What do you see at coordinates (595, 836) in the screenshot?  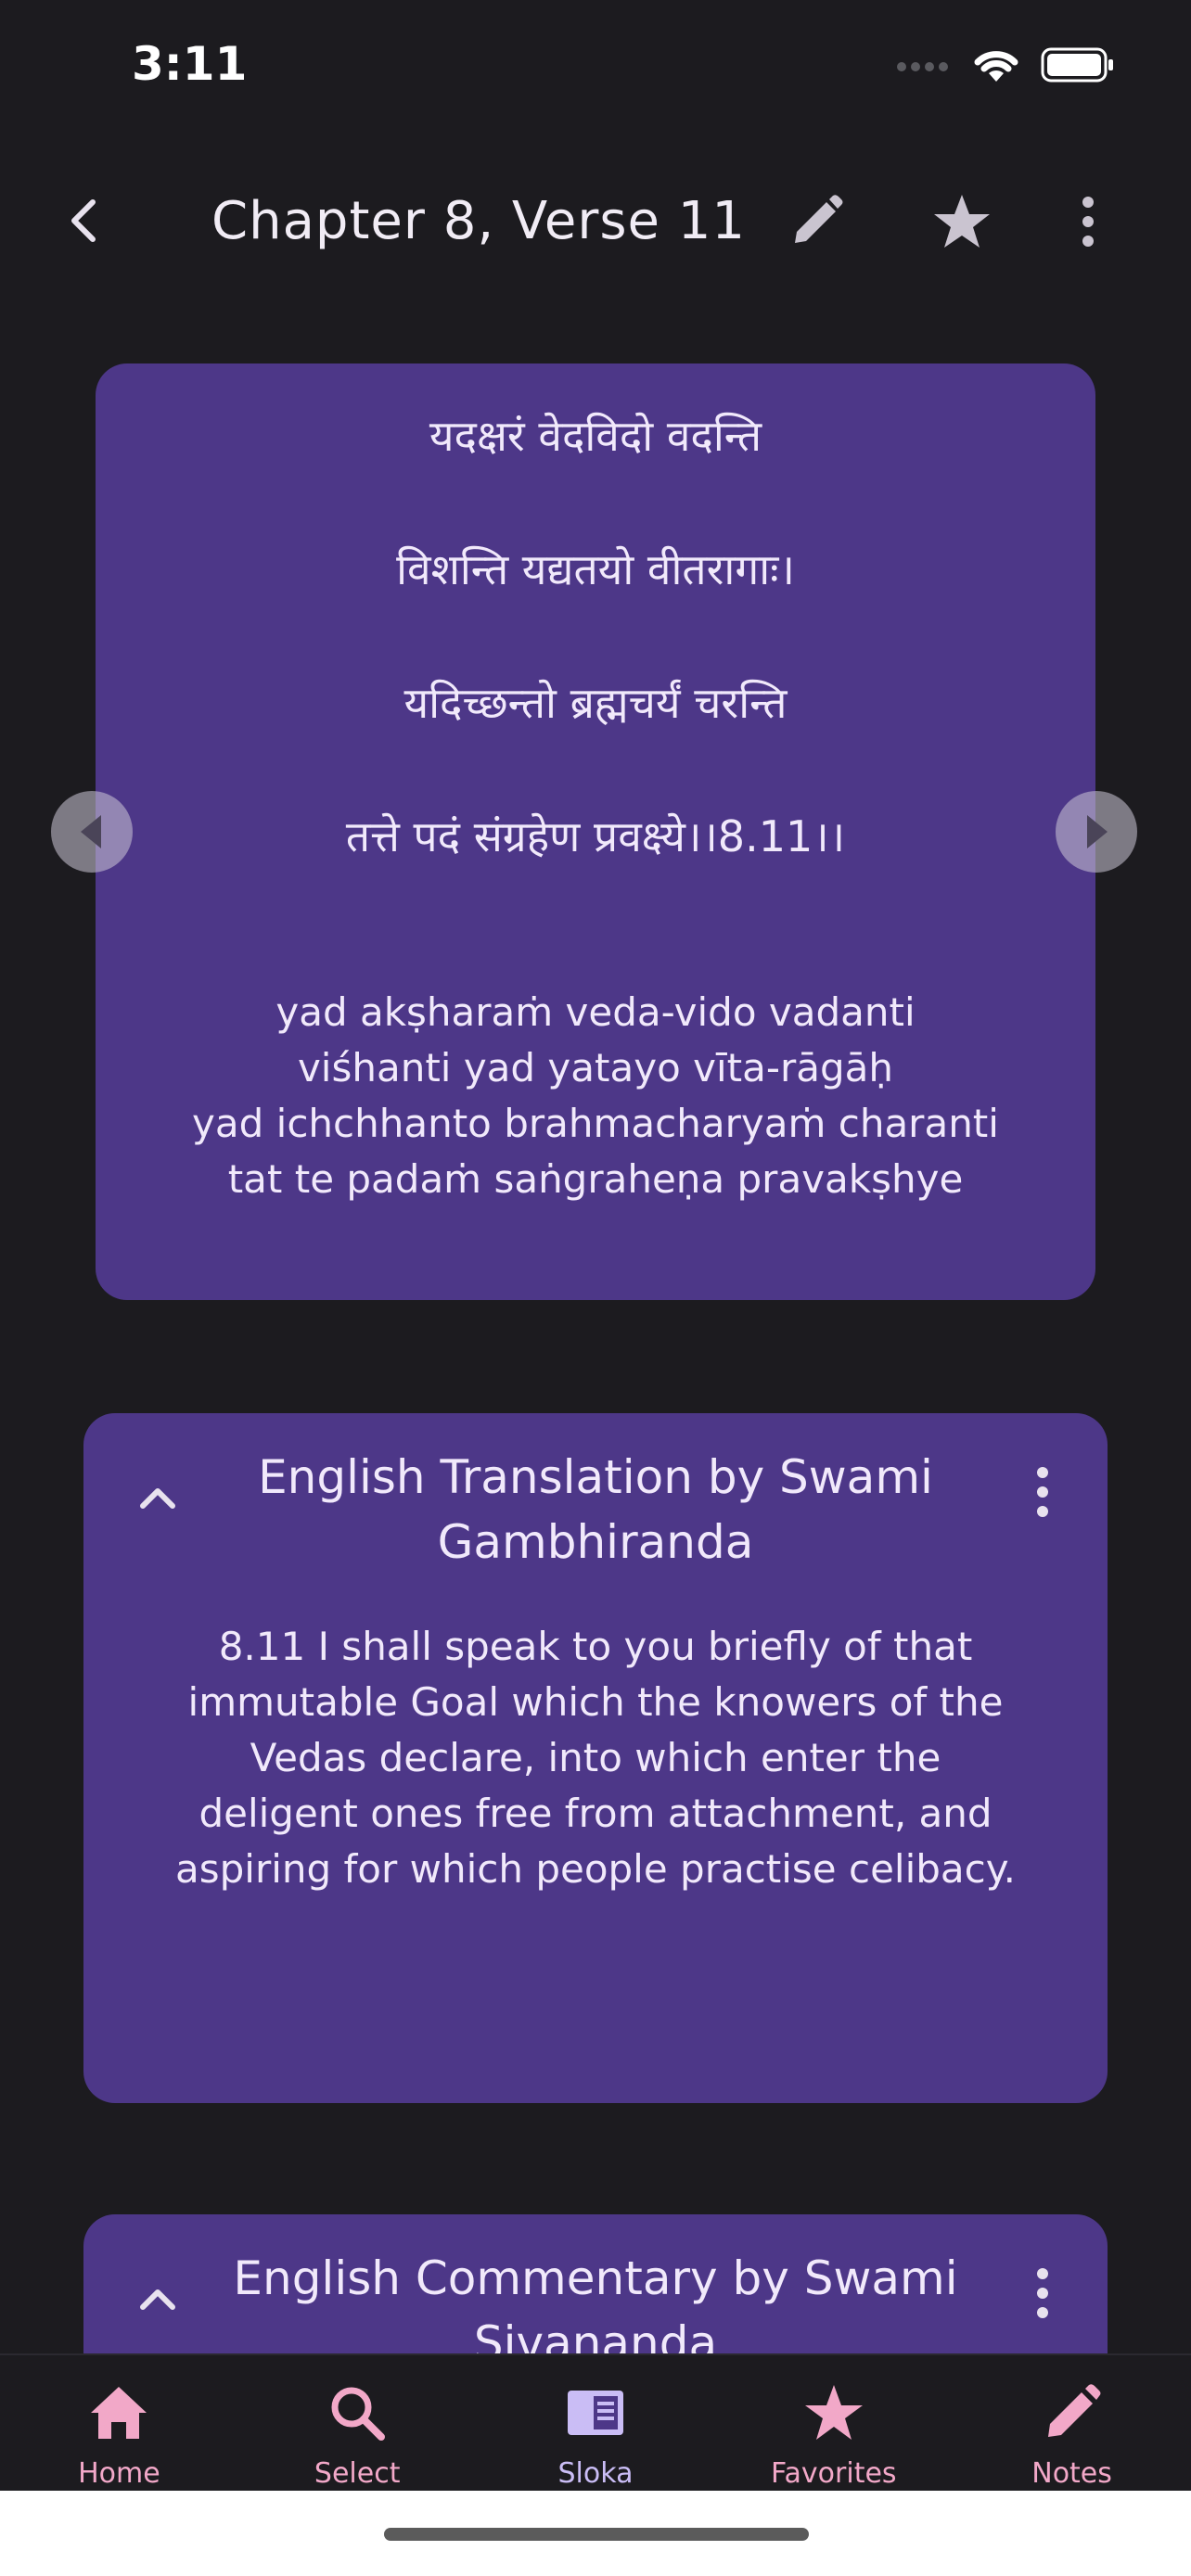 I see `sanskrit-line: तत्ते पदं संग्रहेण प्रवक्ष्ये।।8.11।।` at bounding box center [595, 836].